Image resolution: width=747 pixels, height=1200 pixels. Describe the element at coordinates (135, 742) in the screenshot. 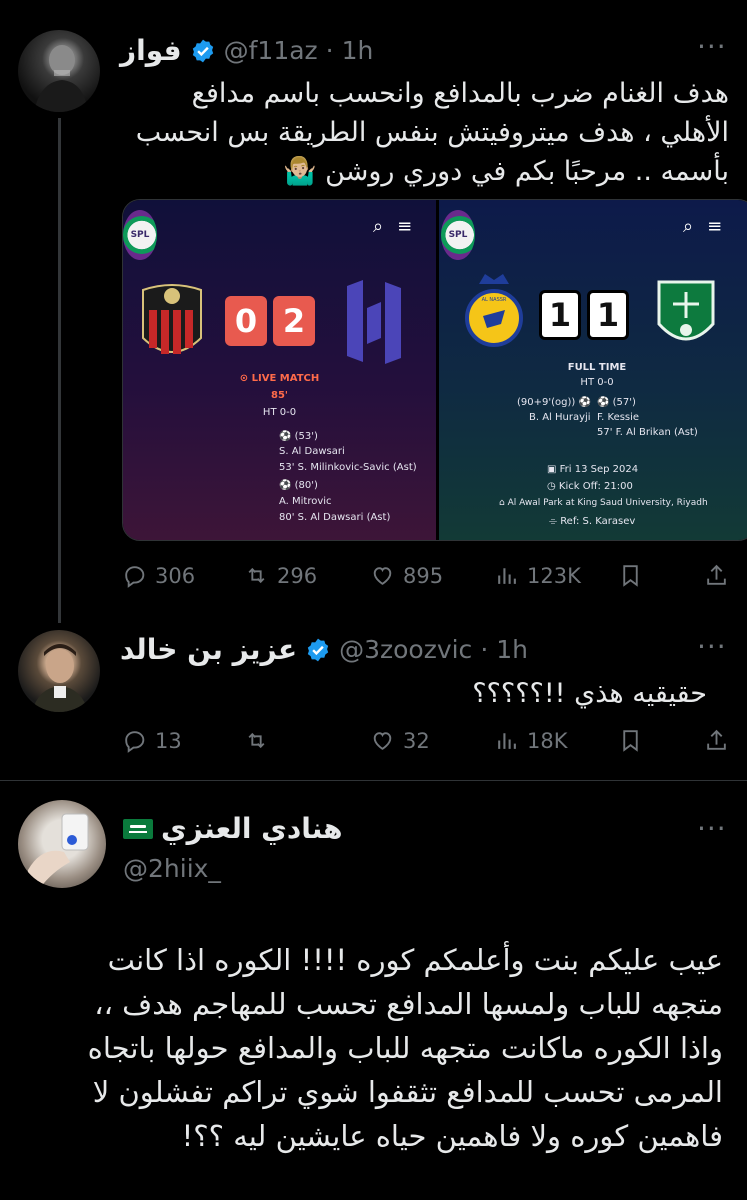

I see `reply-icon` at that location.